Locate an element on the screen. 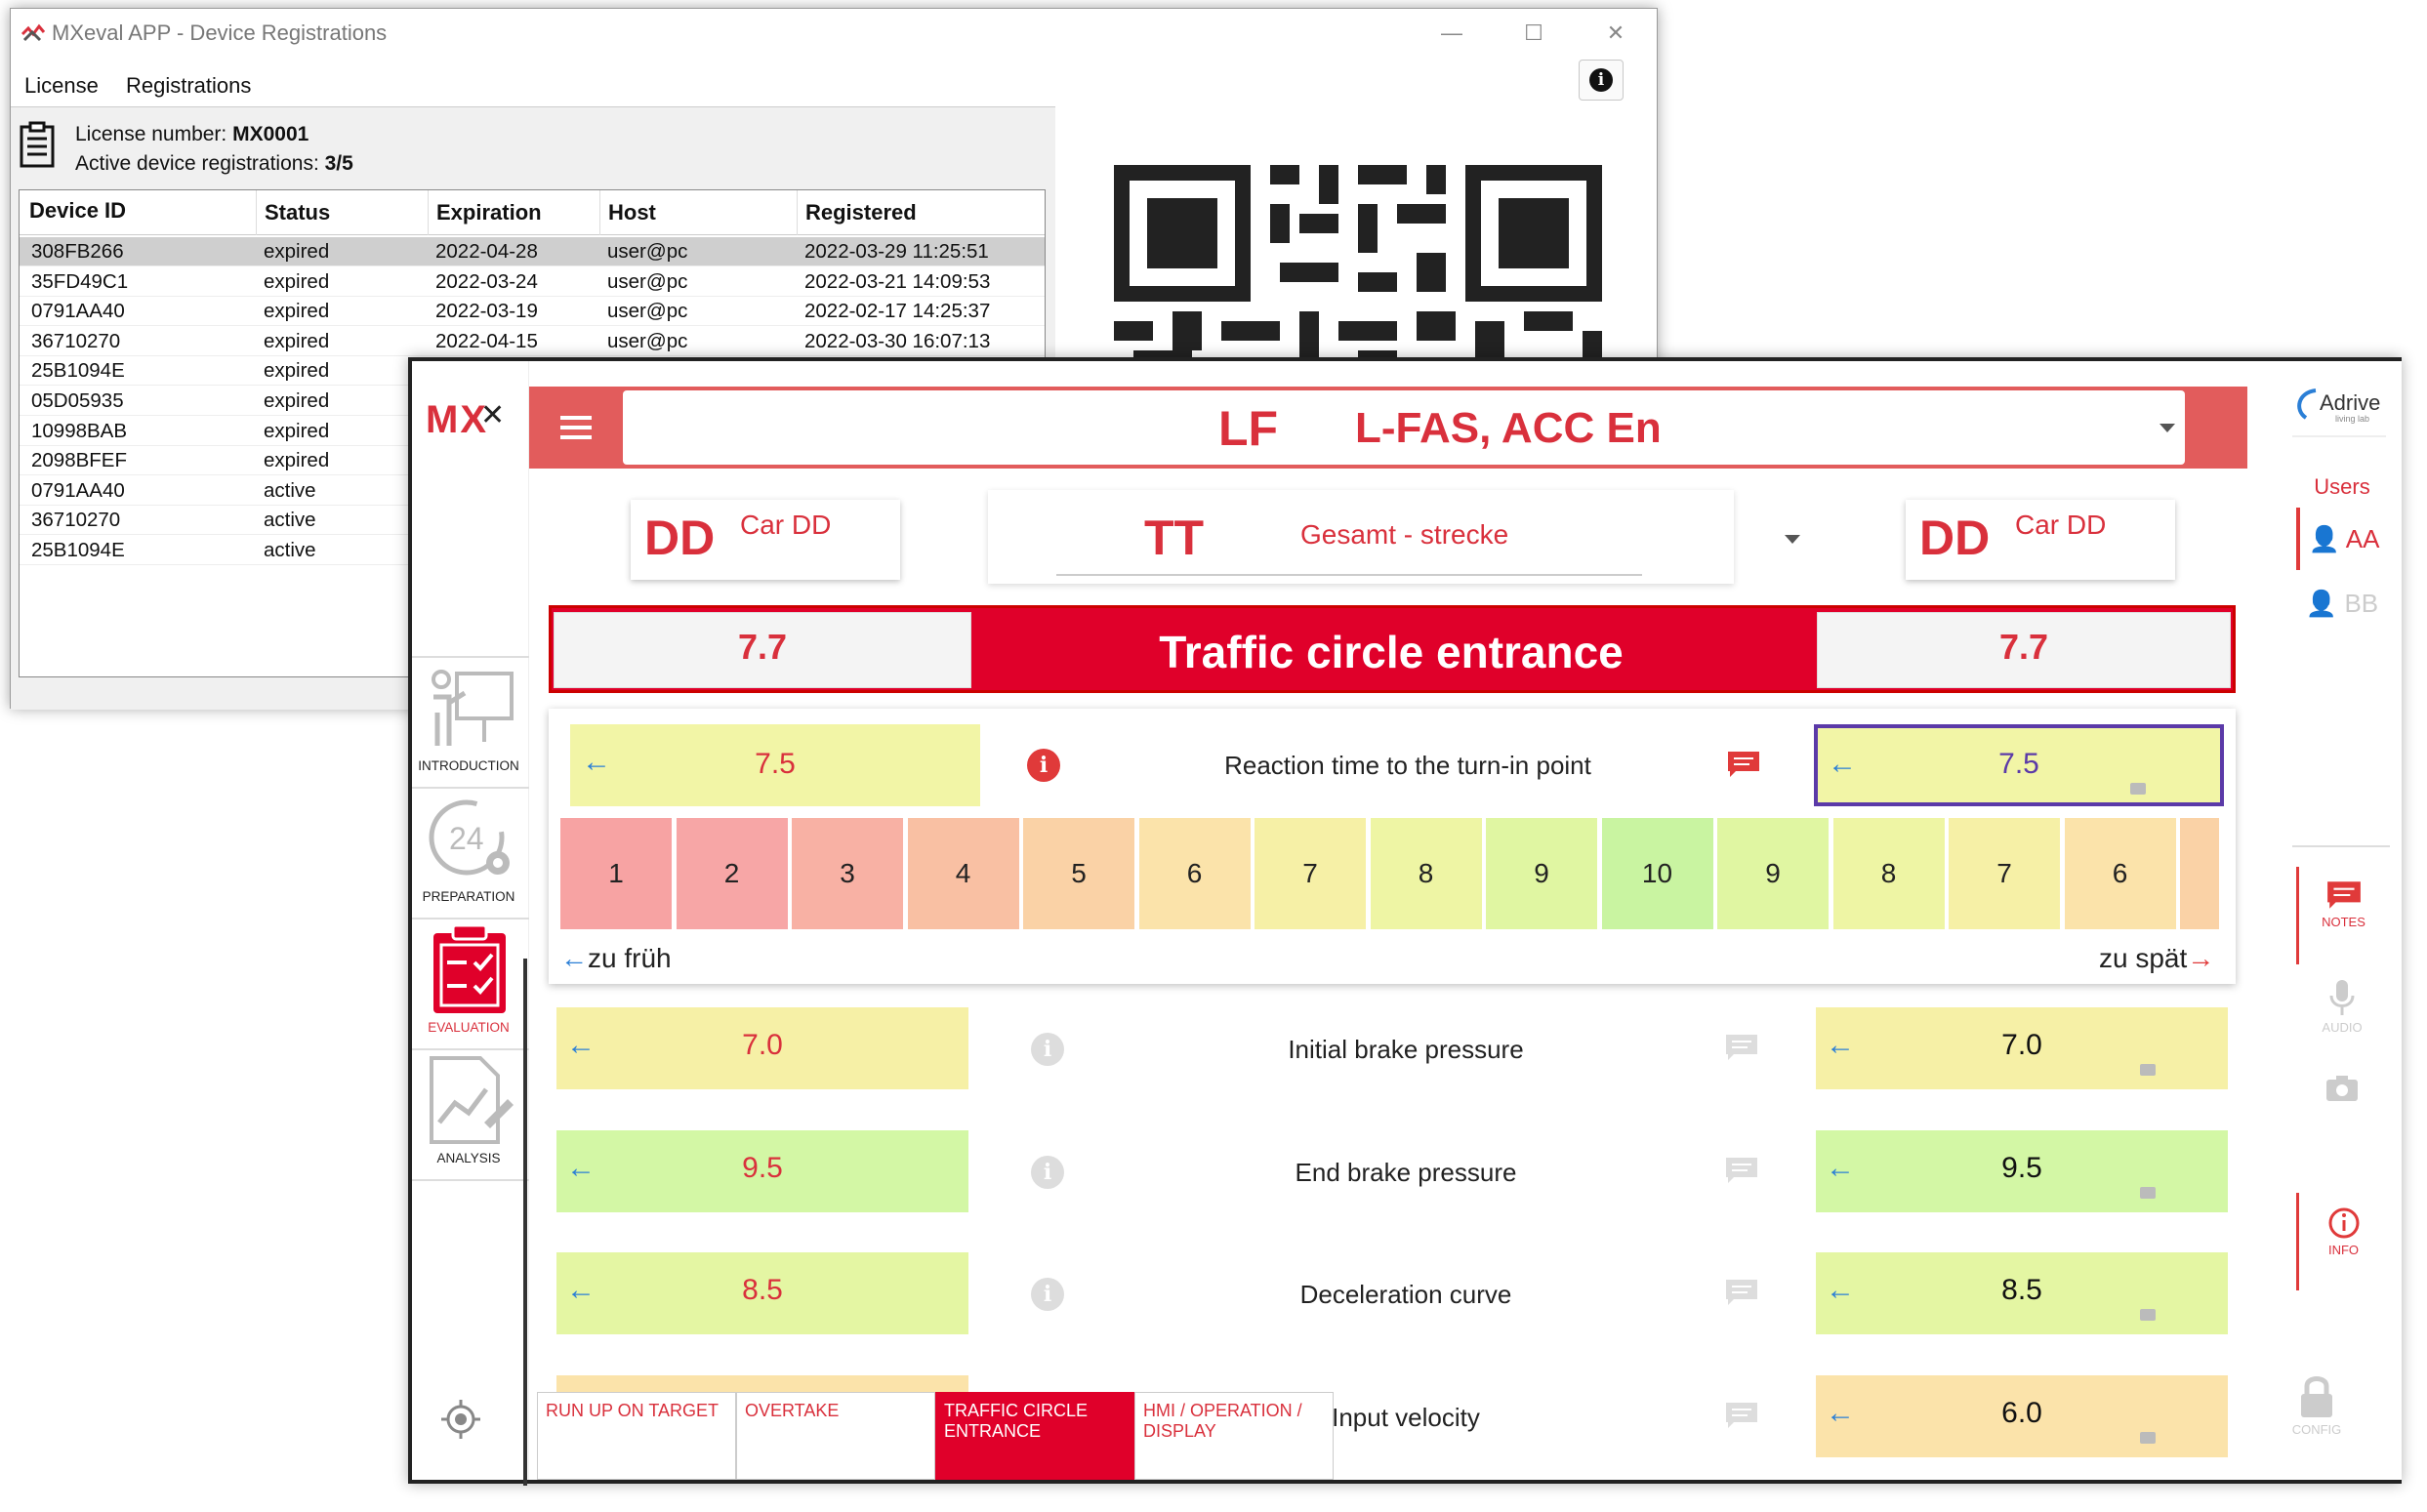 This screenshot has height=1512, width=2427. track-selector: TT Gesamt - strecke is located at coordinates (1394, 537).